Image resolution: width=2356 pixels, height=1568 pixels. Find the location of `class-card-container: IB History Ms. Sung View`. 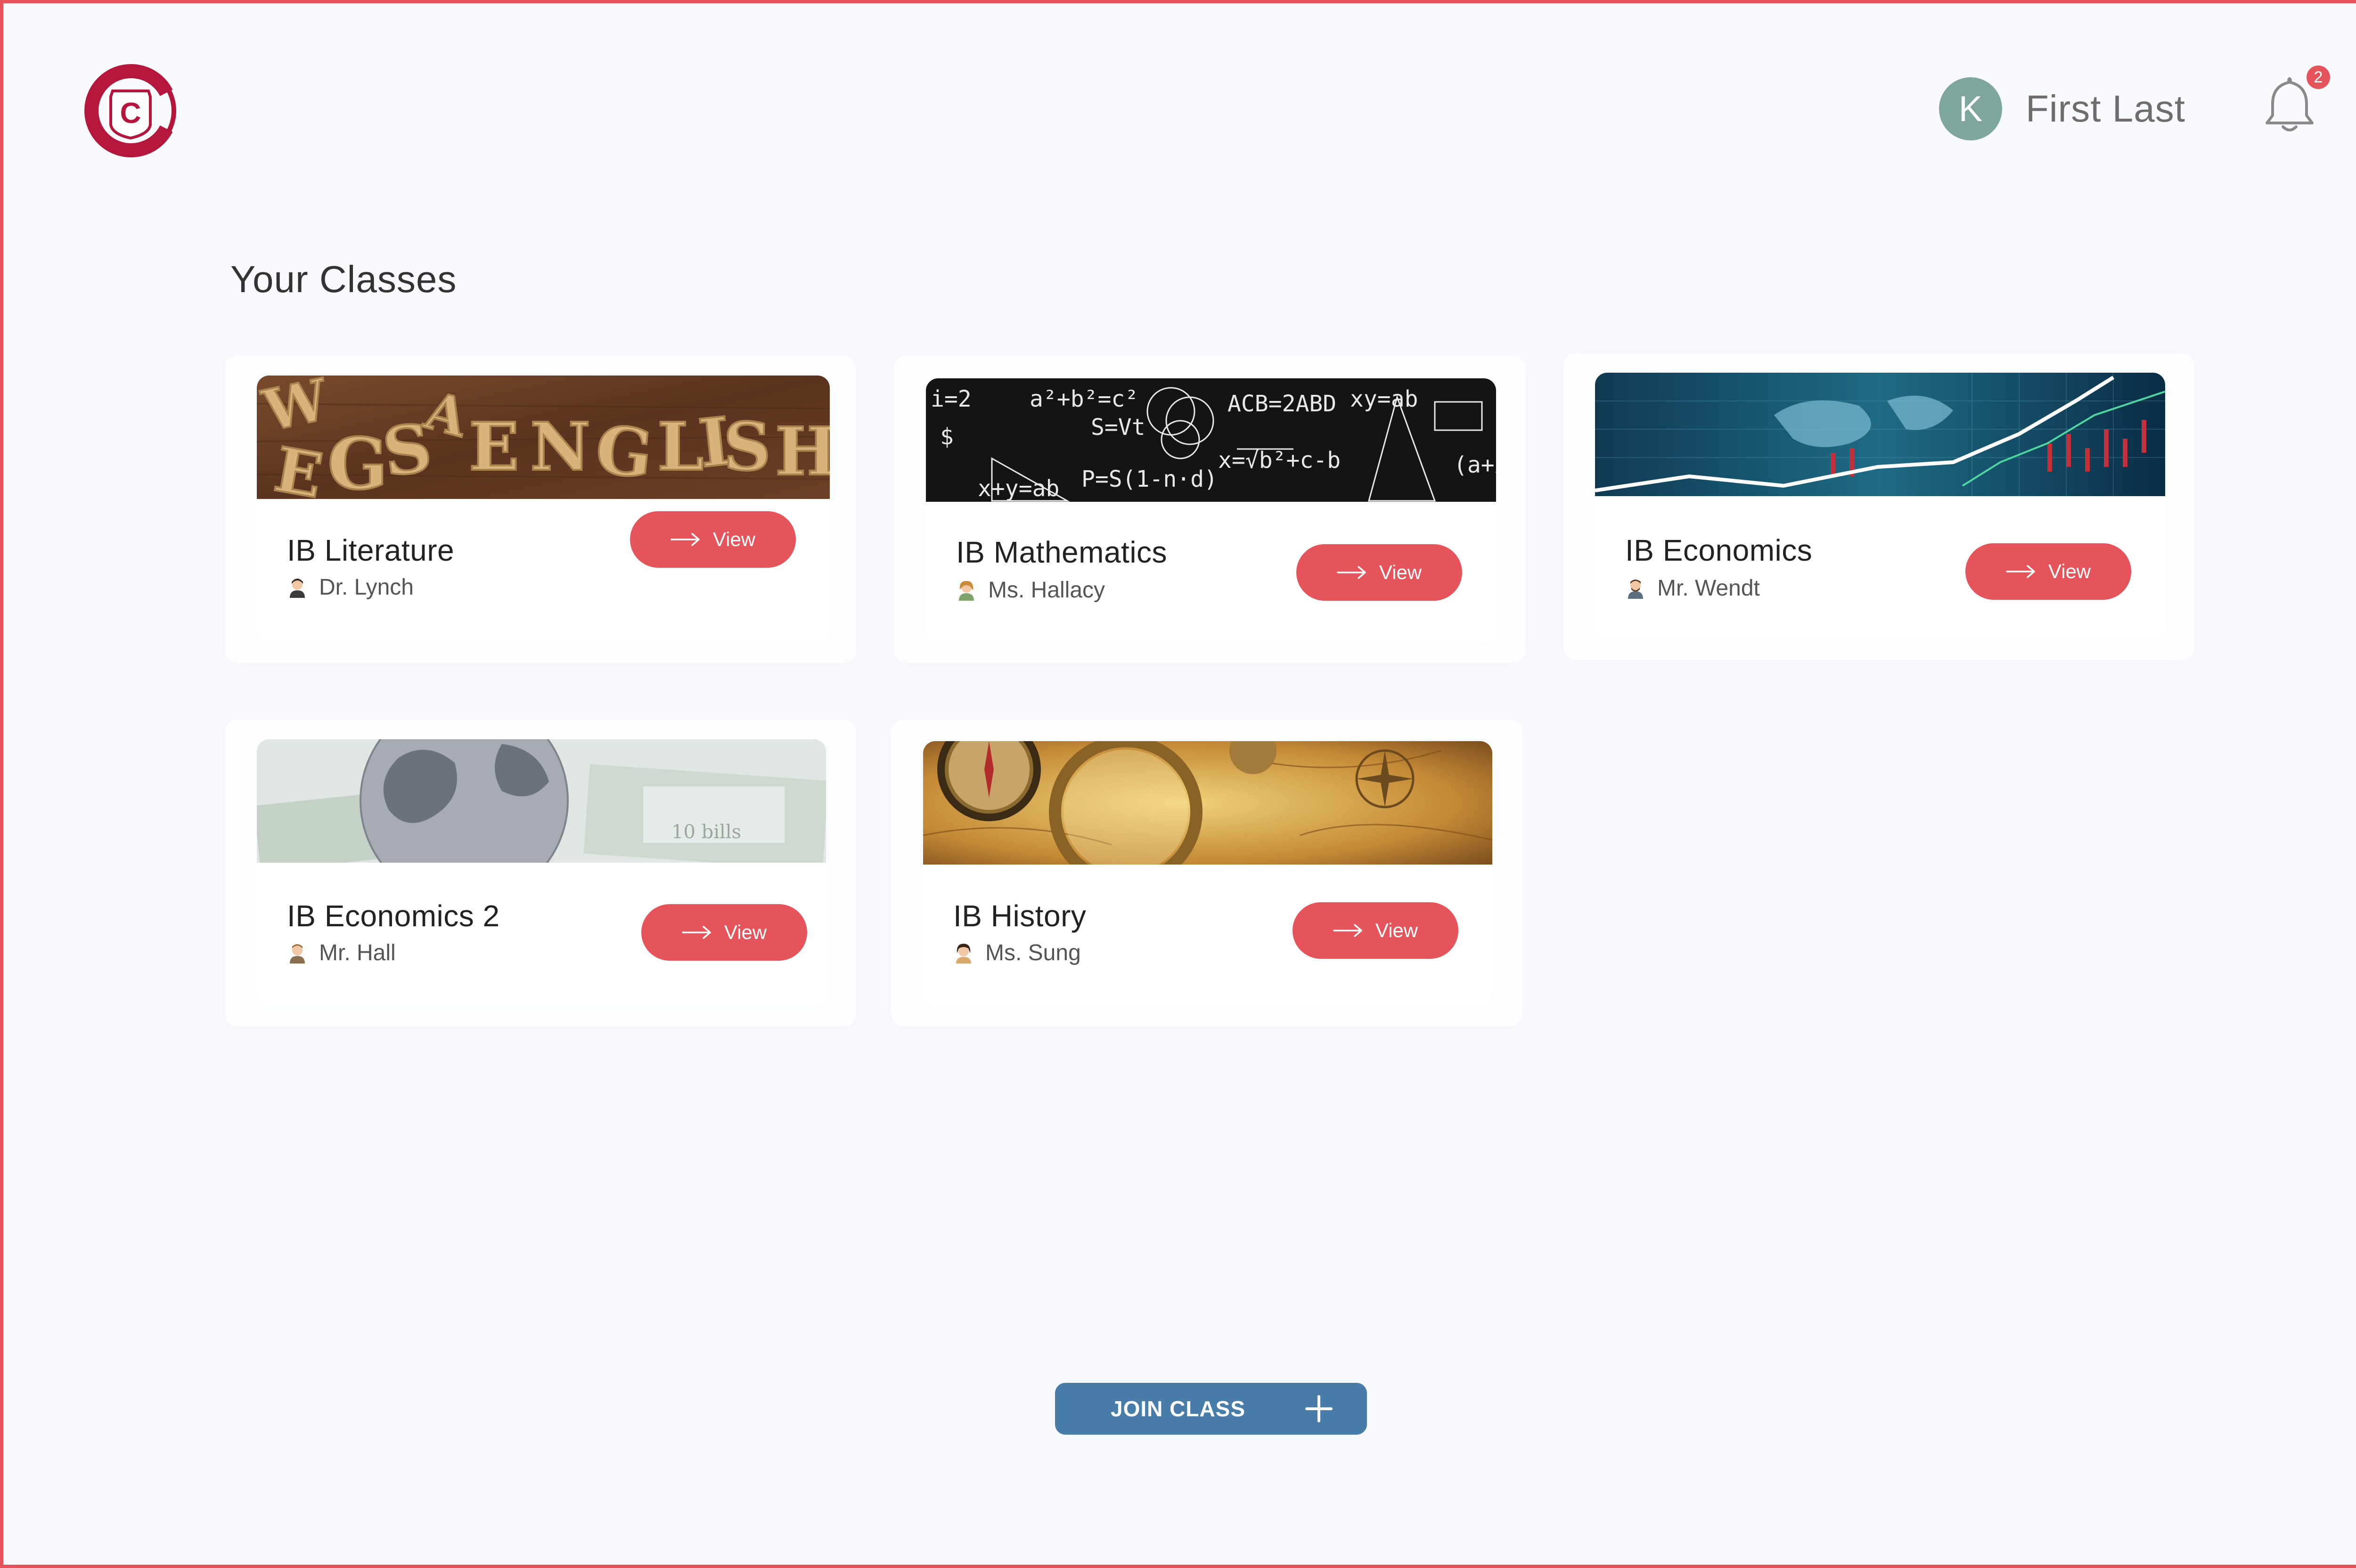

class-card-container: IB History Ms. Sung View is located at coordinates (1206, 873).